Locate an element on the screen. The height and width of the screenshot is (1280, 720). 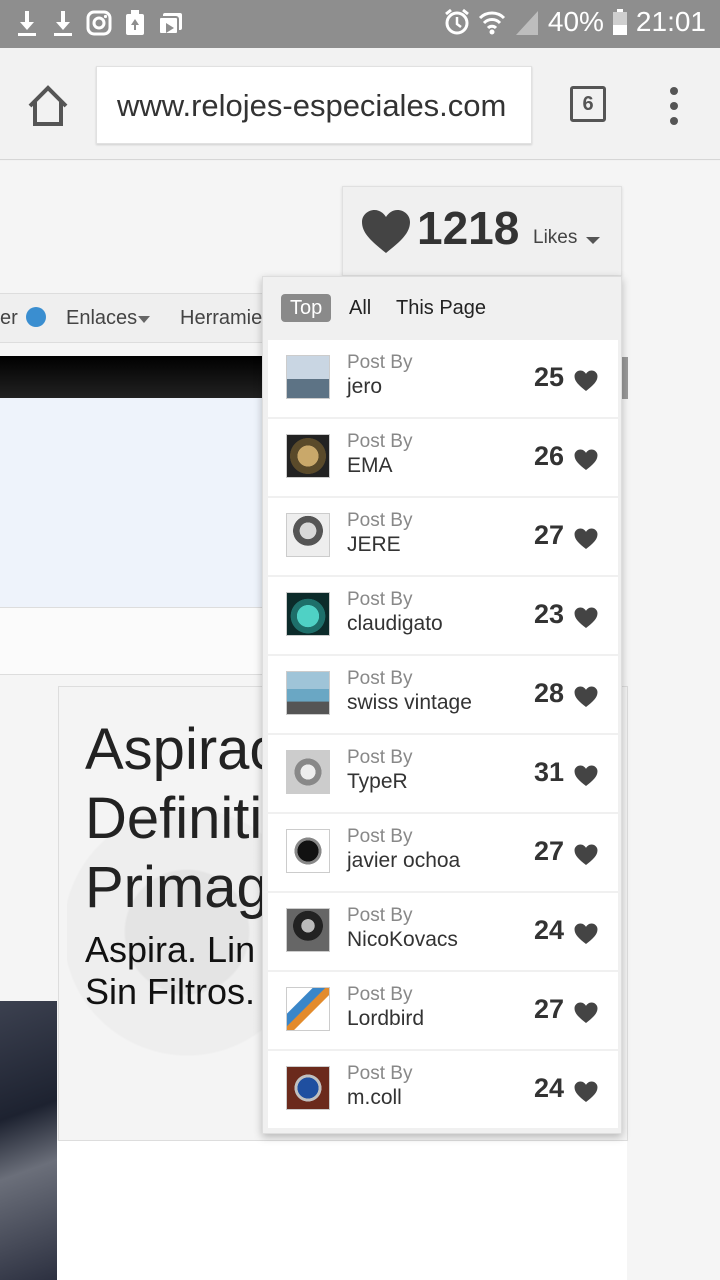
watch-photo is located at coordinates (28, 1140).